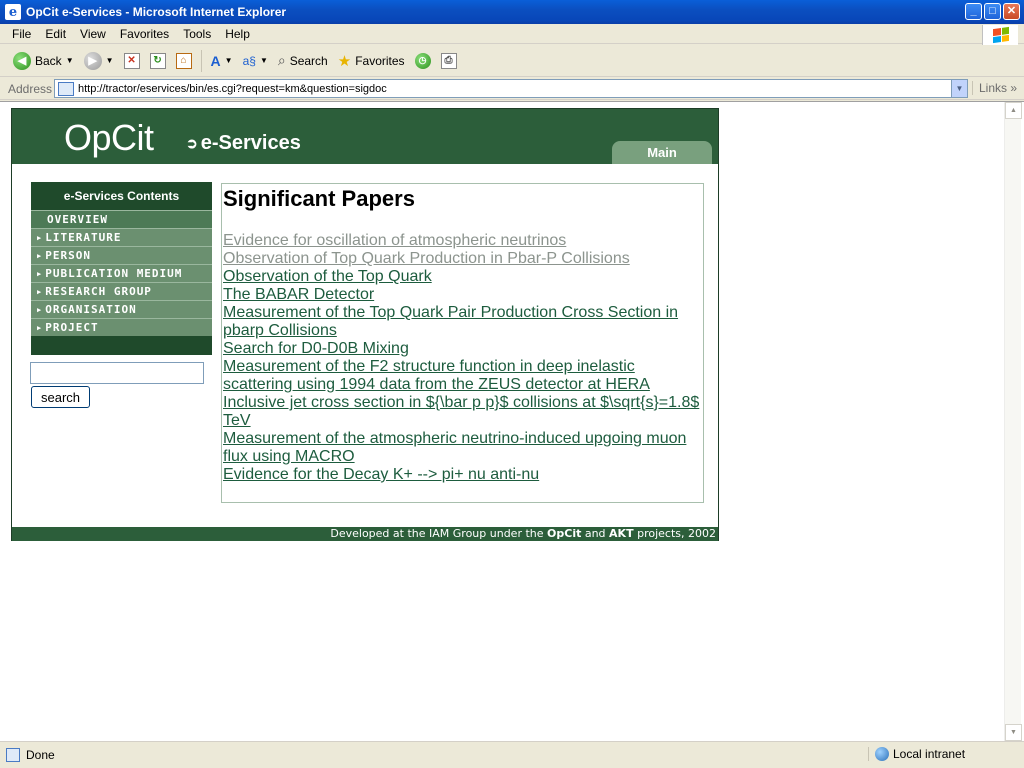 This screenshot has height=768, width=1024. I want to click on menu-file: File, so click(19, 34).